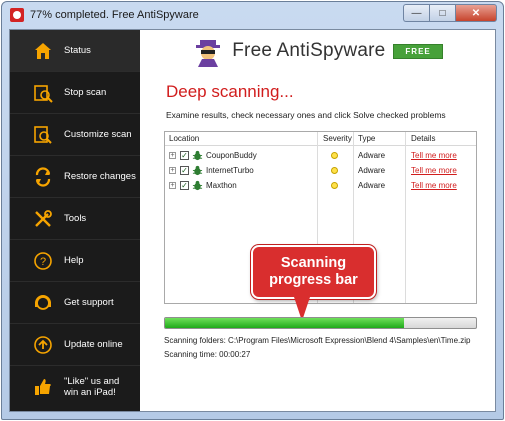  I want to click on window-title: 77% completed. Free AntiSpyware, so click(114, 15).